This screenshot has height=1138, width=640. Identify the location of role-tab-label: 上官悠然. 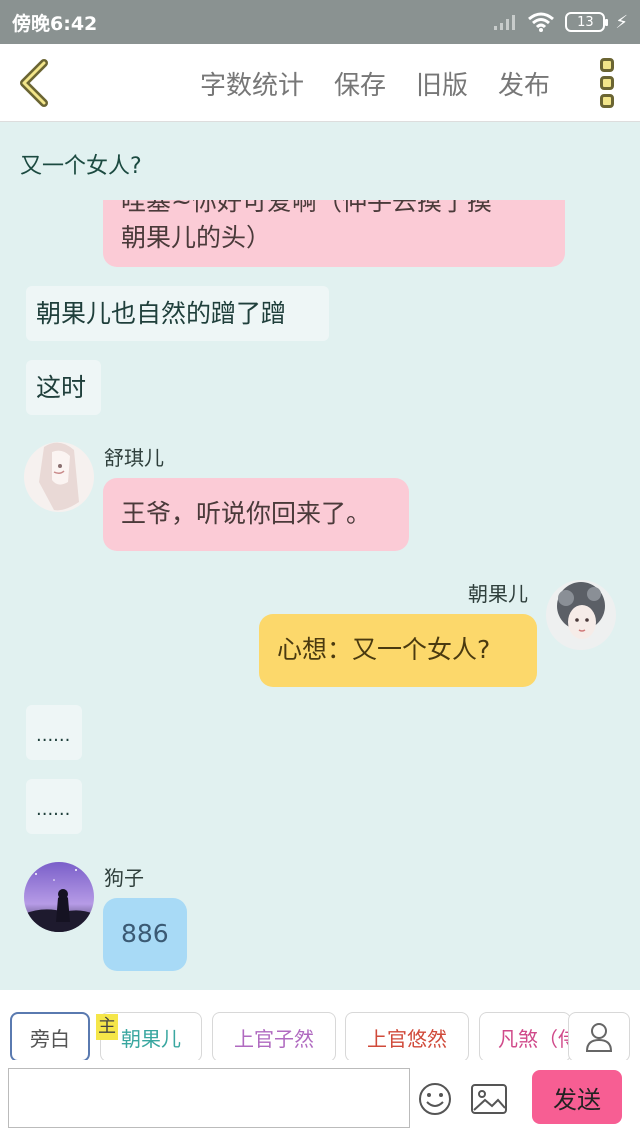
(407, 1038).